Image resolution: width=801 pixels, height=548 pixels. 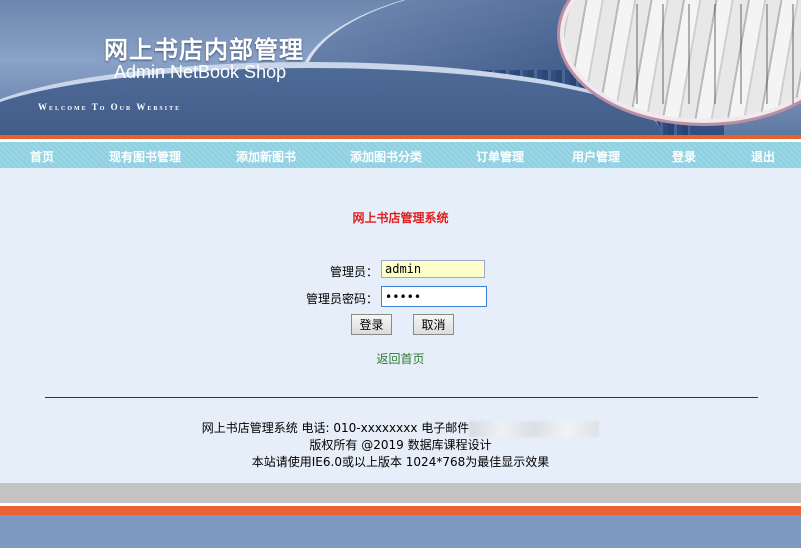 I want to click on nav-logout: 退出, so click(x=763, y=156).